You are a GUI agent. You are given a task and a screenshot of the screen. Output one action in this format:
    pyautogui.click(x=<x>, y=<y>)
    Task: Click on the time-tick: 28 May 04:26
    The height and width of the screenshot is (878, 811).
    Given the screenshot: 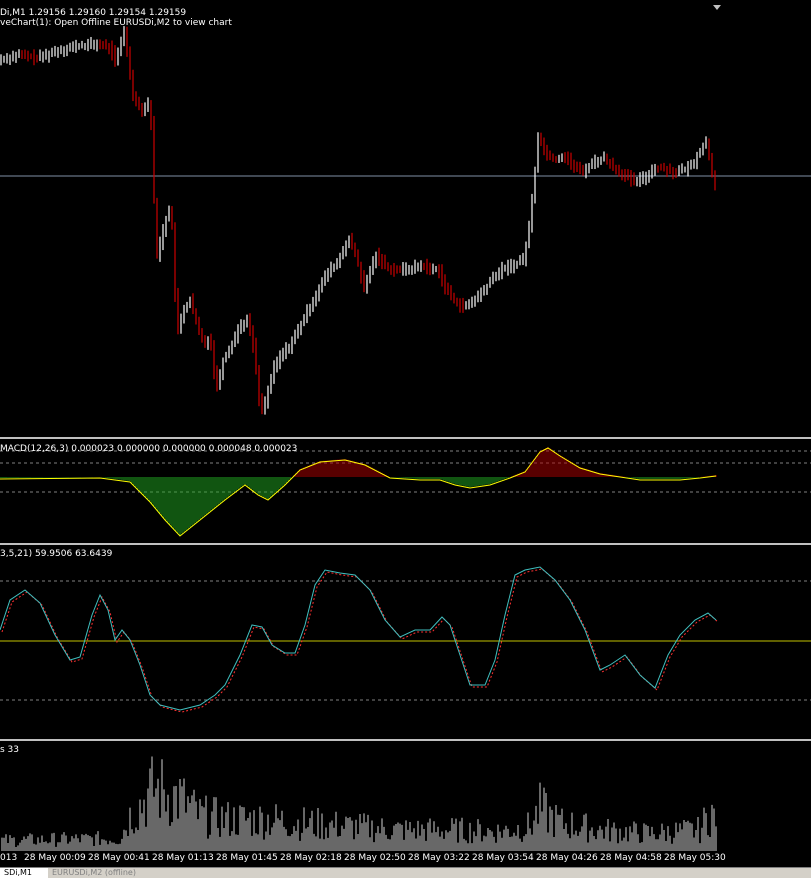 What is the action you would take?
    pyautogui.click(x=567, y=858)
    